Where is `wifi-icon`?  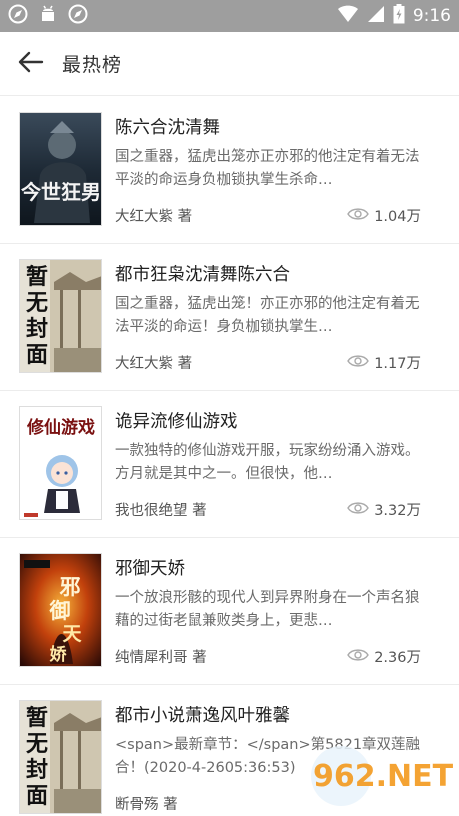
wifi-icon is located at coordinates (348, 16).